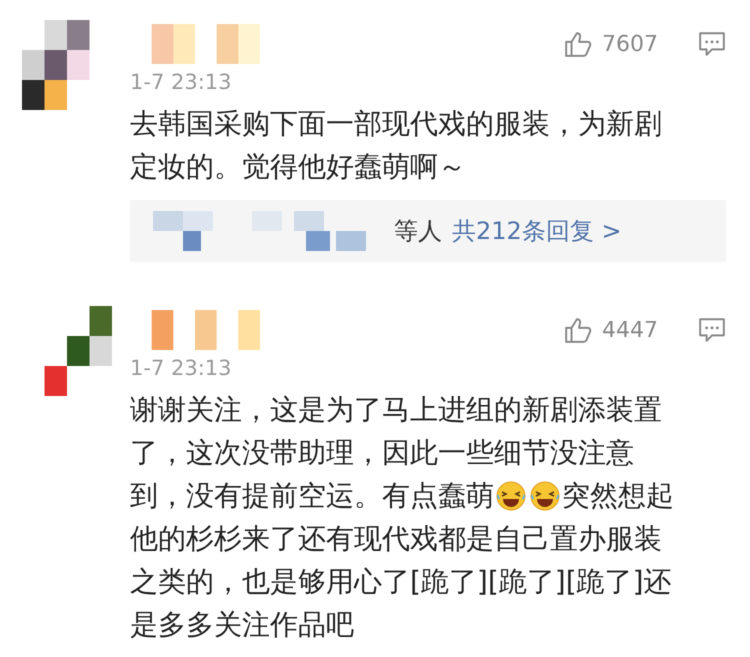 This screenshot has height=657, width=750. I want to click on comment-text: 谢谢关注，这是为了马上进组的新剧添装置, so click(396, 410).